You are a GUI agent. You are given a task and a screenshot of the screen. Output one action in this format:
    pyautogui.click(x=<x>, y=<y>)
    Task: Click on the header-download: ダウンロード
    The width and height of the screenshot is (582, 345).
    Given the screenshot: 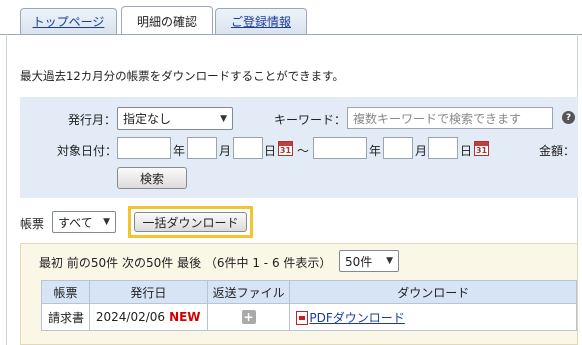 What is the action you would take?
    pyautogui.click(x=433, y=292)
    